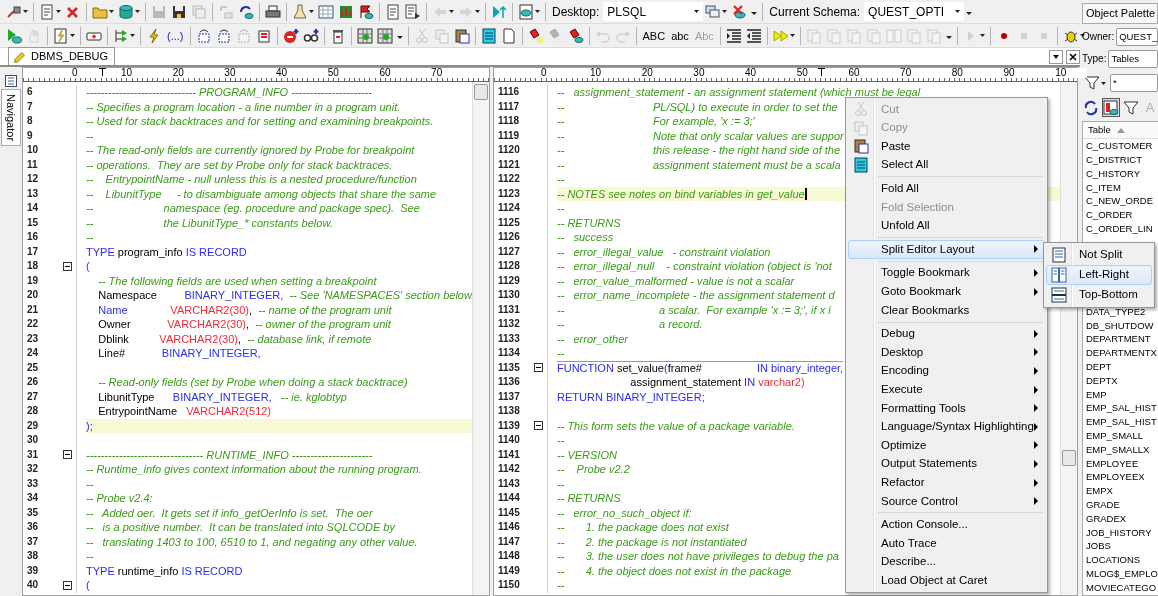 The width and height of the screenshot is (1158, 596). What do you see at coordinates (290, 35) in the screenshot?
I see `stop-sign-icon` at bounding box center [290, 35].